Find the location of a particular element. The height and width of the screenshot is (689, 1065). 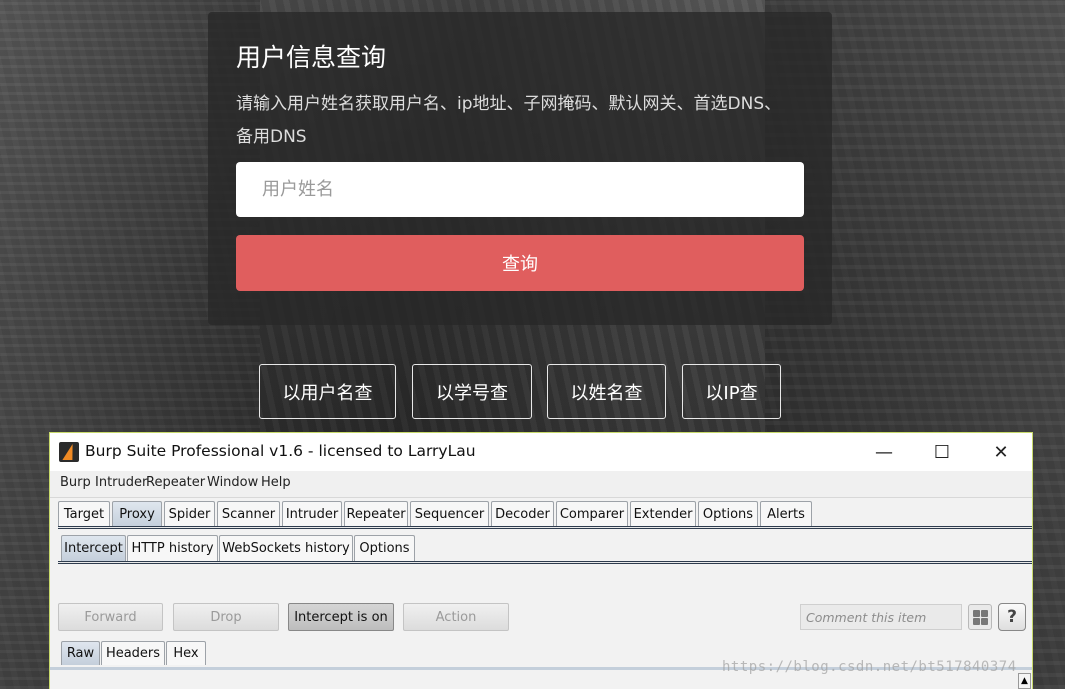

tab-spider: Spider is located at coordinates (189, 514).